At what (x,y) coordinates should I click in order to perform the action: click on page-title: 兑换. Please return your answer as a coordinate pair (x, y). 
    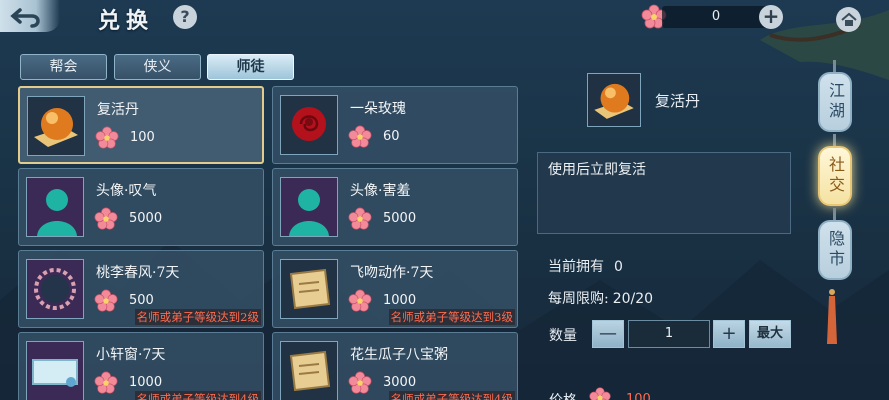
    Looking at the image, I should click on (126, 21).